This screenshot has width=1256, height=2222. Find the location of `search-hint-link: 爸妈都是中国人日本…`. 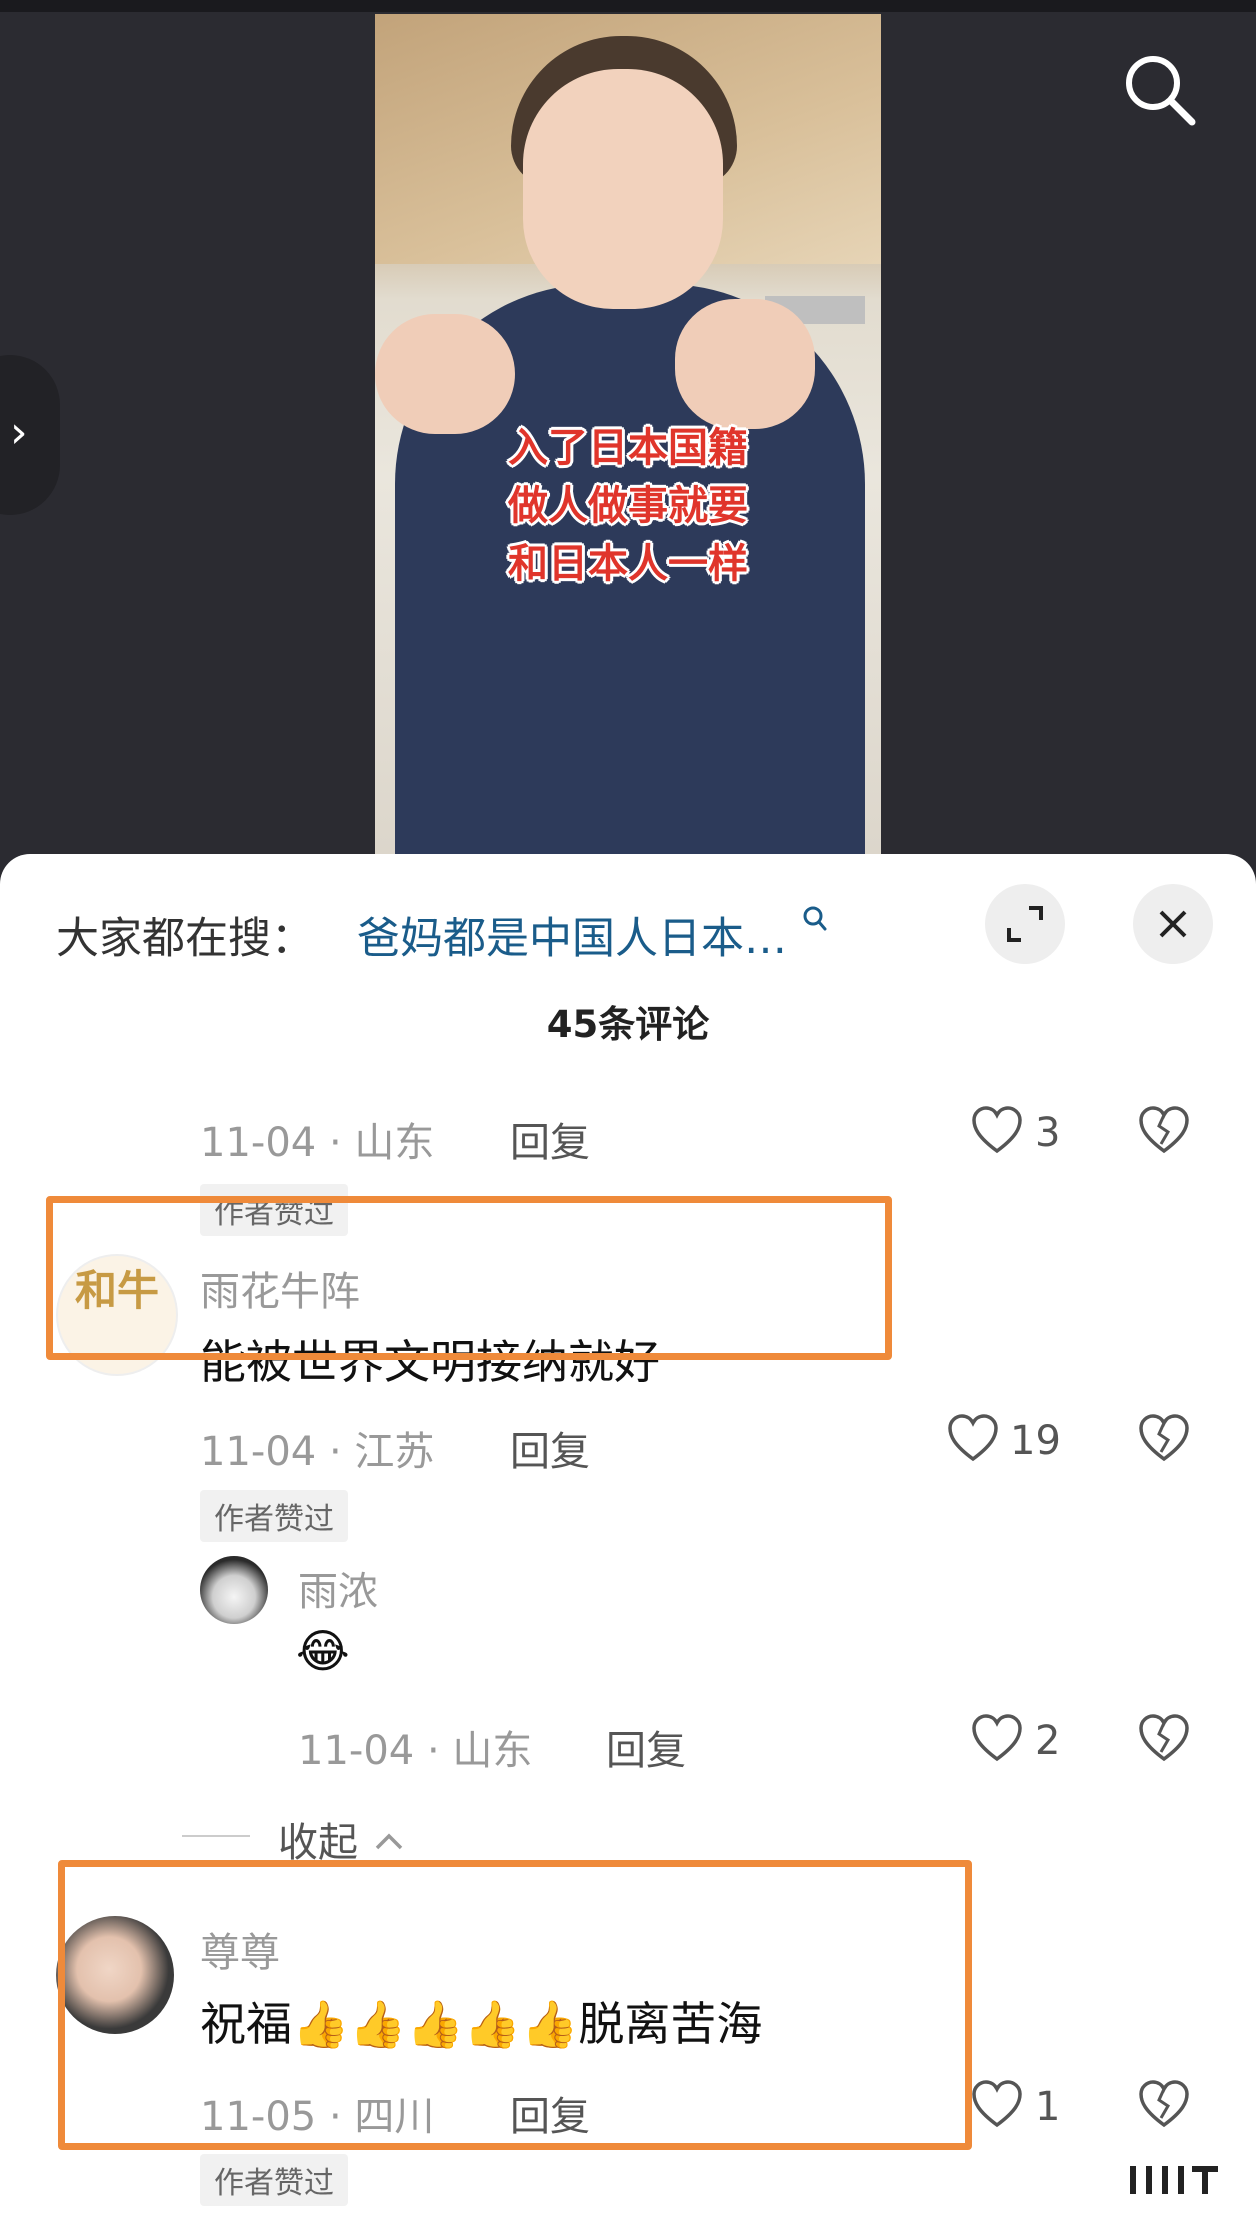

search-hint-link: 爸妈都是中国人日本… is located at coordinates (593, 935).